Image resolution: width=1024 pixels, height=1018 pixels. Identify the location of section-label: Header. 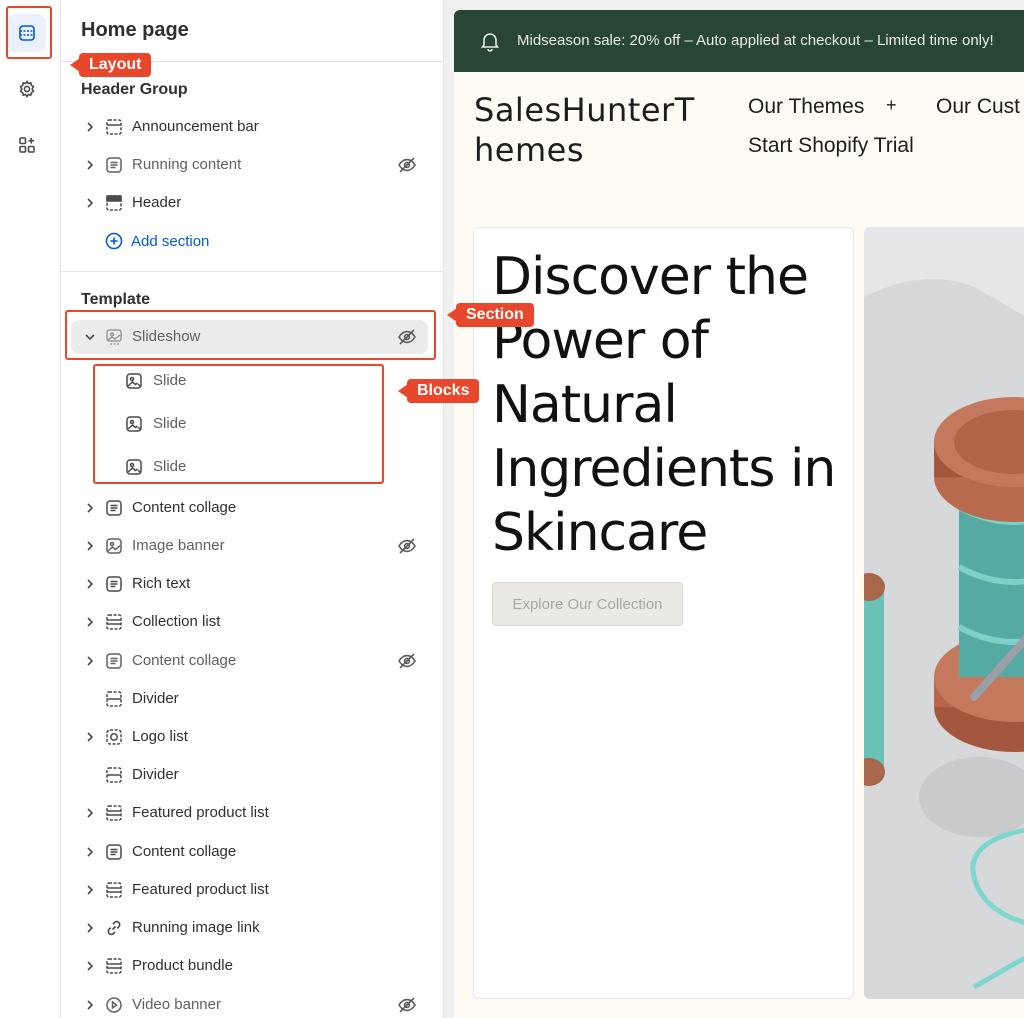
(157, 202).